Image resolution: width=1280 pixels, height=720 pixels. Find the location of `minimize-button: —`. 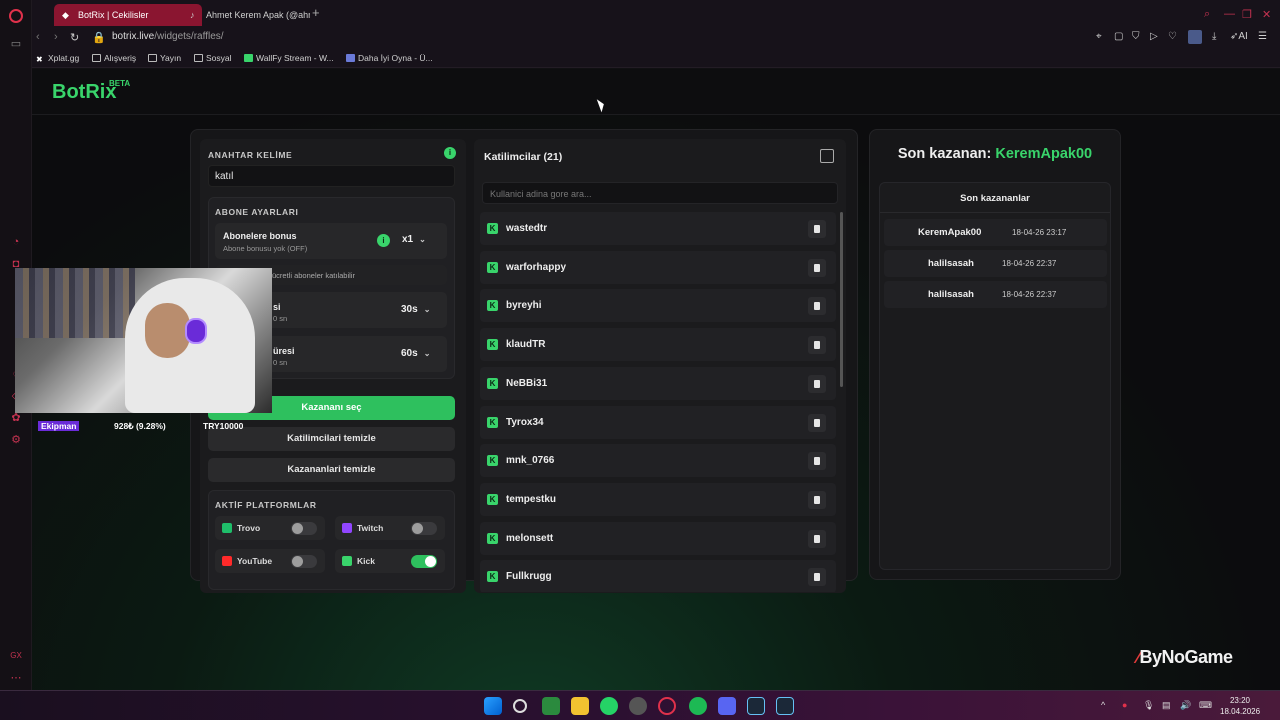

minimize-button: — is located at coordinates (1229, 14).